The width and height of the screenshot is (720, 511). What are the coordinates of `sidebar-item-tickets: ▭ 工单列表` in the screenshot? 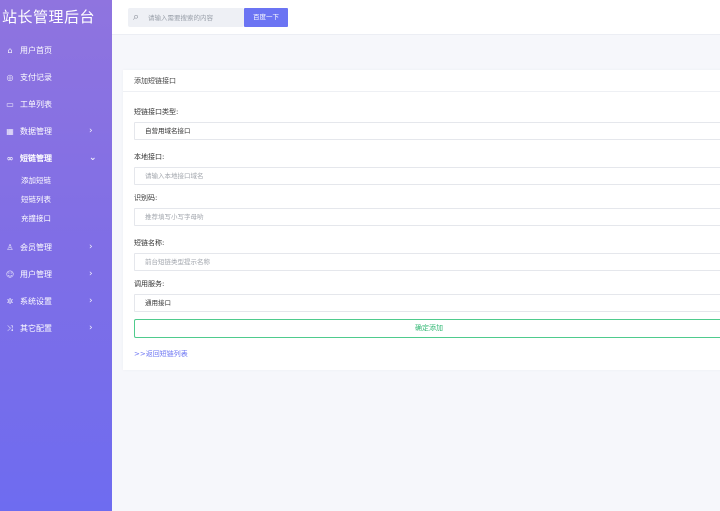 It's located at (56, 104).